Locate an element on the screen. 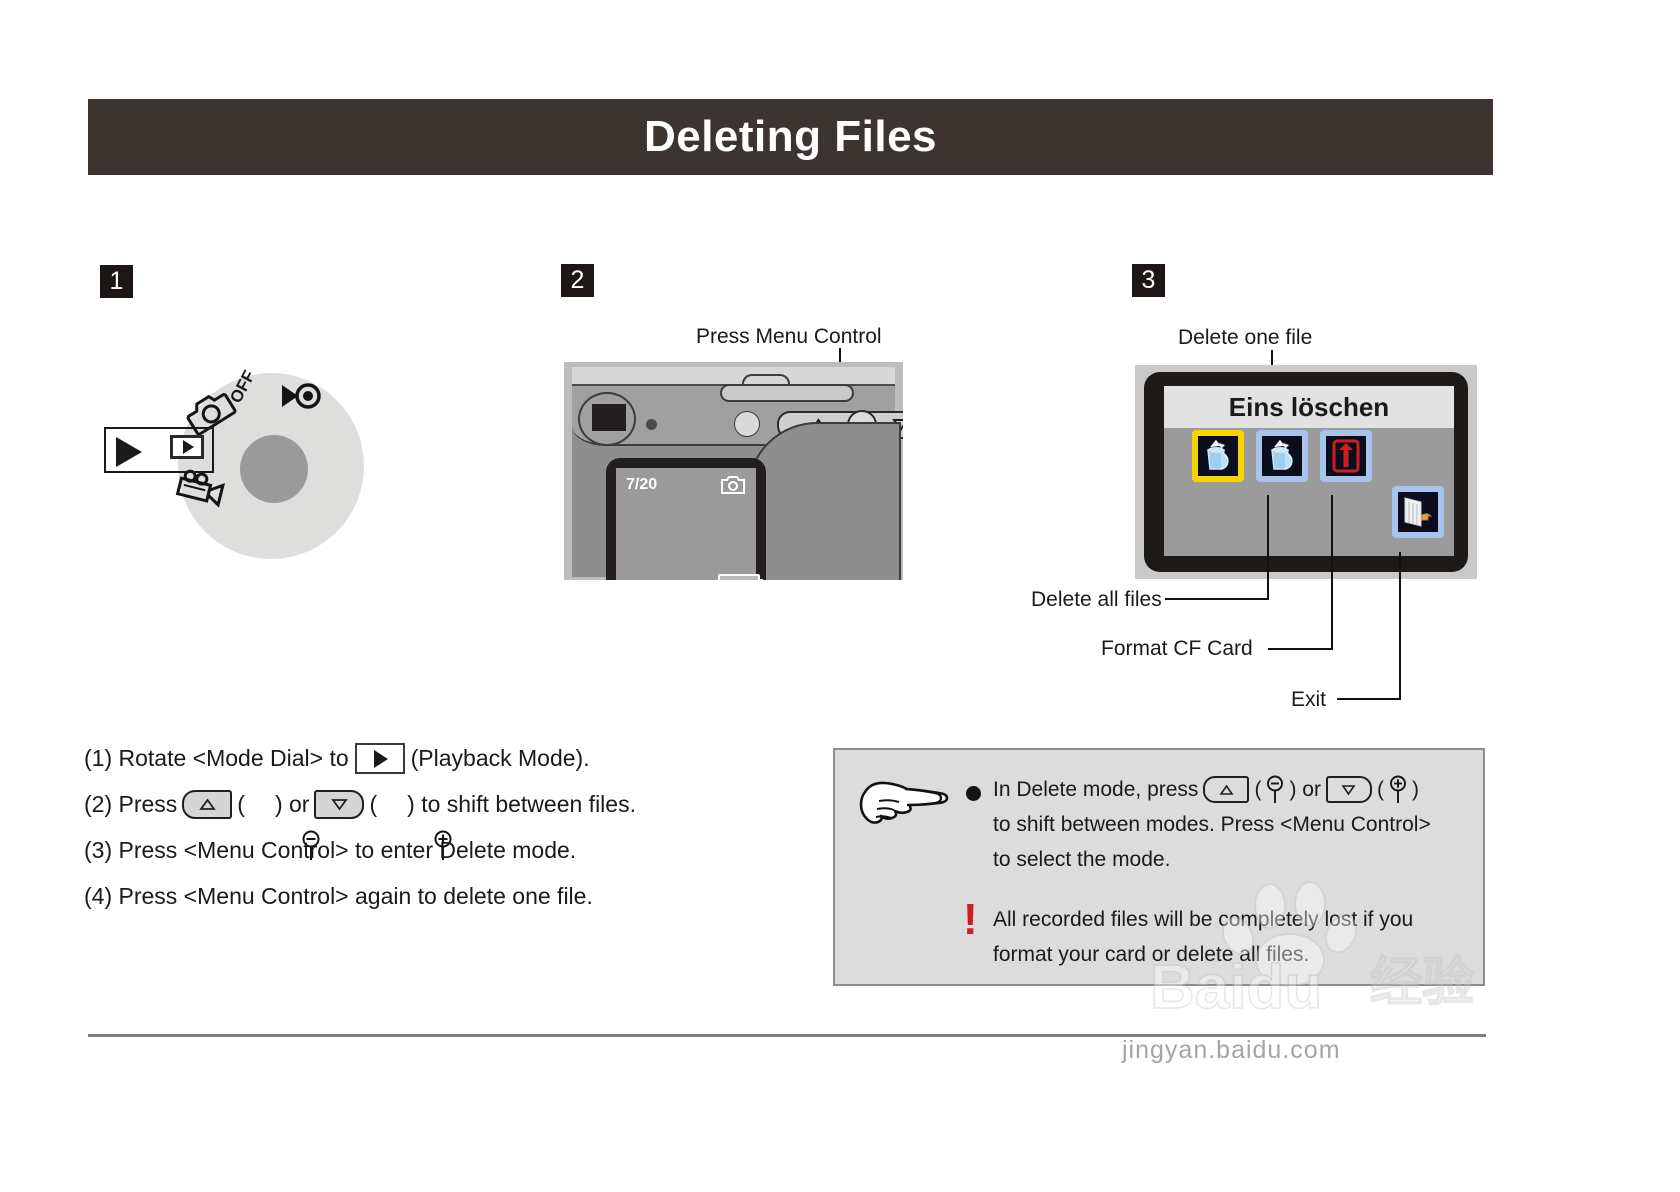 This screenshot has height=1192, width=1680. note-line-3: to select the mode. is located at coordinates (1233, 859).